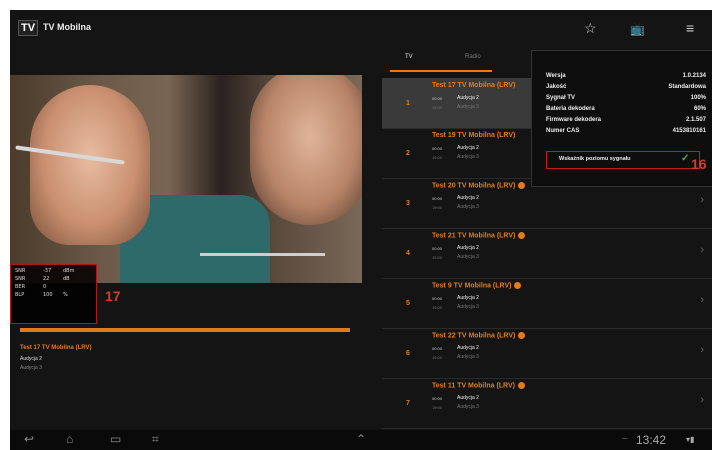 The height and width of the screenshot is (450, 712). I want to click on channel-name-text: Test 19 TV Mobilna (LRV), so click(474, 135).